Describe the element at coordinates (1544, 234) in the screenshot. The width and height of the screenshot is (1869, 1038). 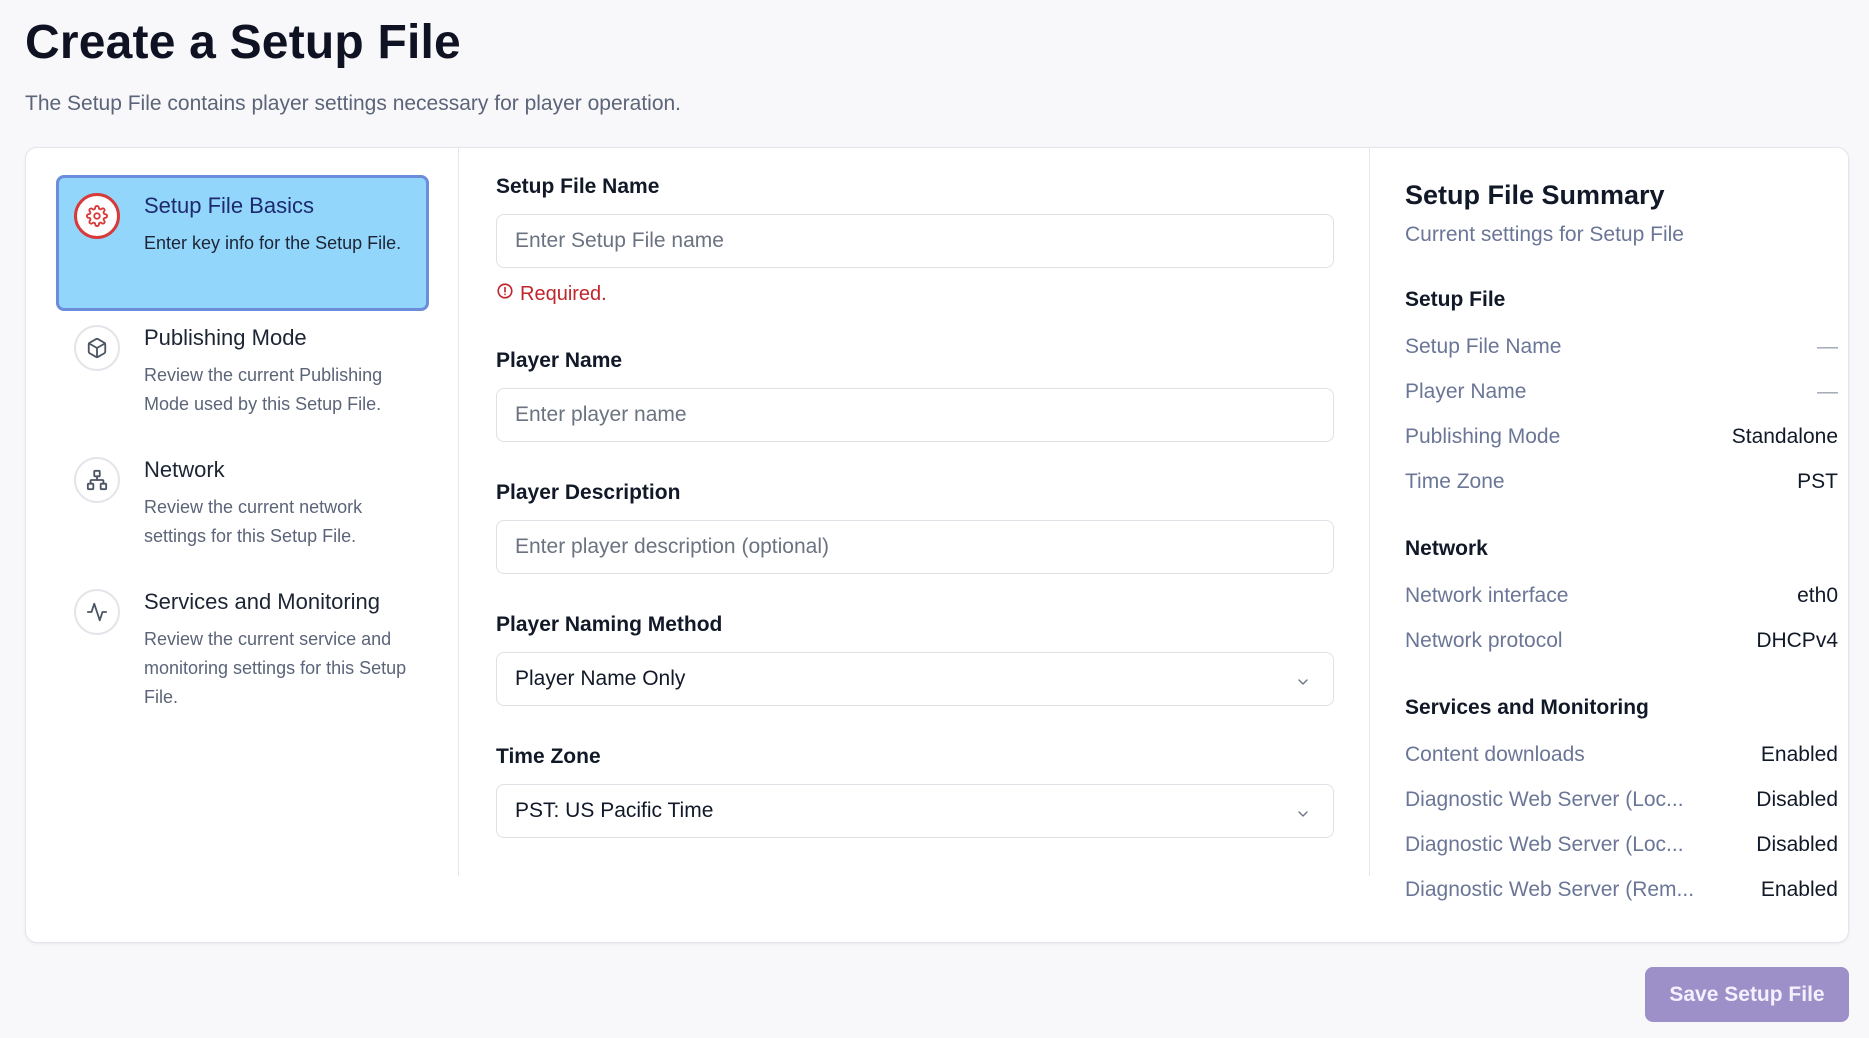
I see `summary-subtitle: Current settings for Setup File` at that location.